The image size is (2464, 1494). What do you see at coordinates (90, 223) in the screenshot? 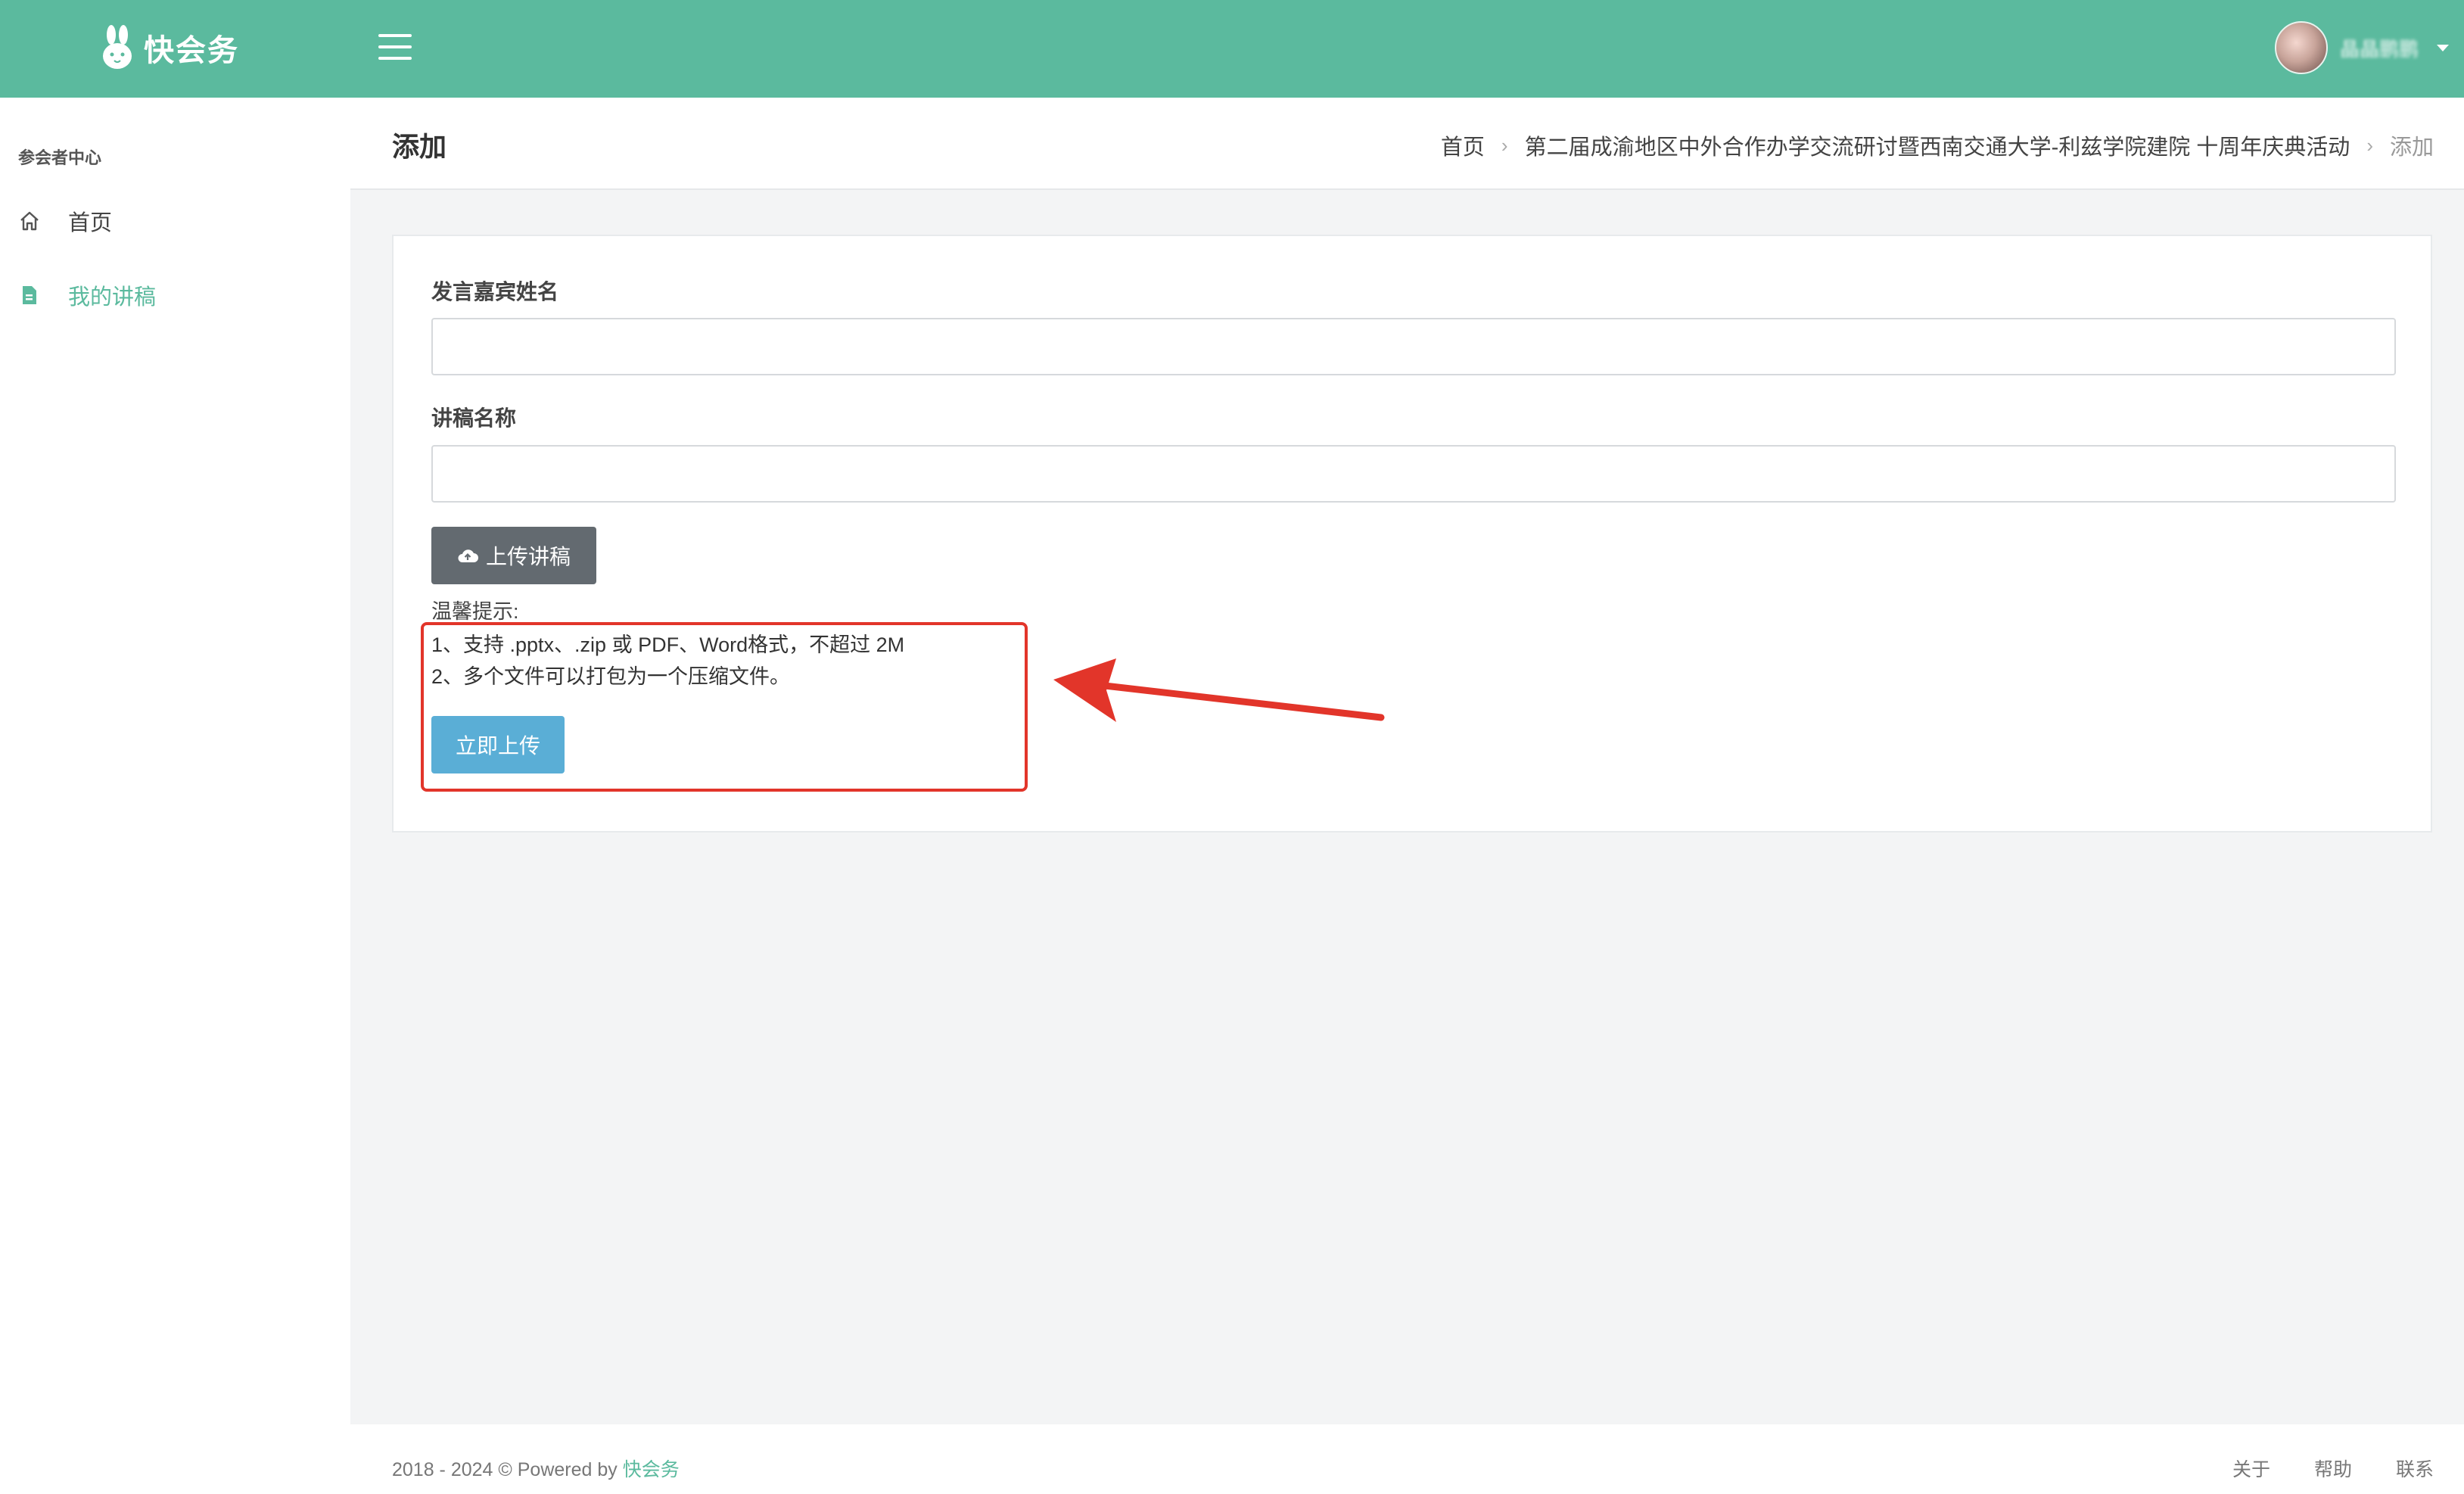
I see `sidebar-item-label: 首页` at bounding box center [90, 223].